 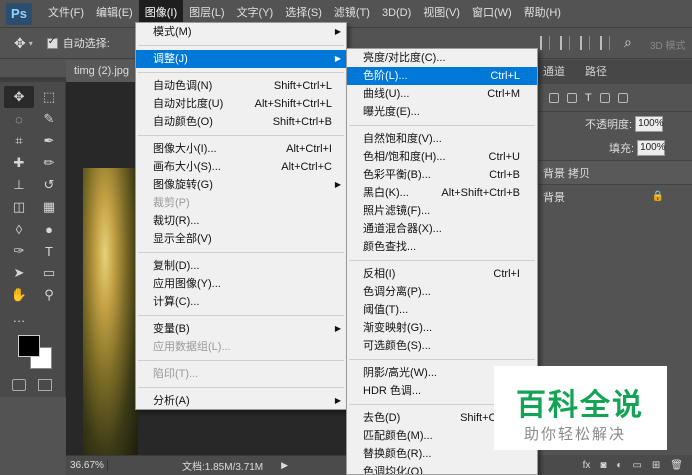 I want to click on image-menu-item: 自动对比度(U) Alt+Shift+Ctrl+L, so click(x=241, y=104).